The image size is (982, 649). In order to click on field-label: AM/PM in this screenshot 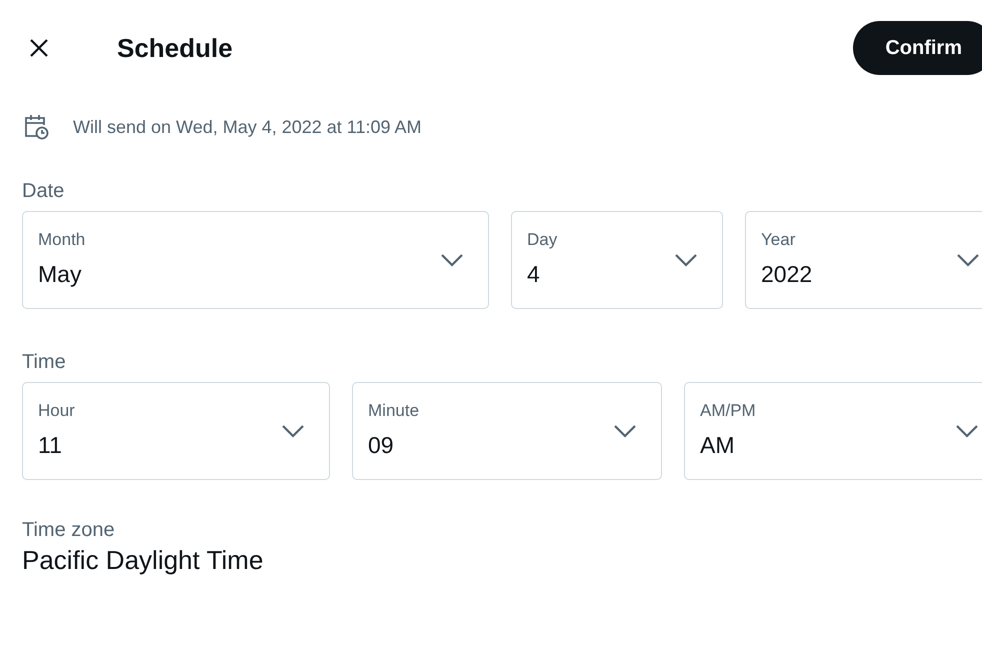, I will do `click(728, 411)`.